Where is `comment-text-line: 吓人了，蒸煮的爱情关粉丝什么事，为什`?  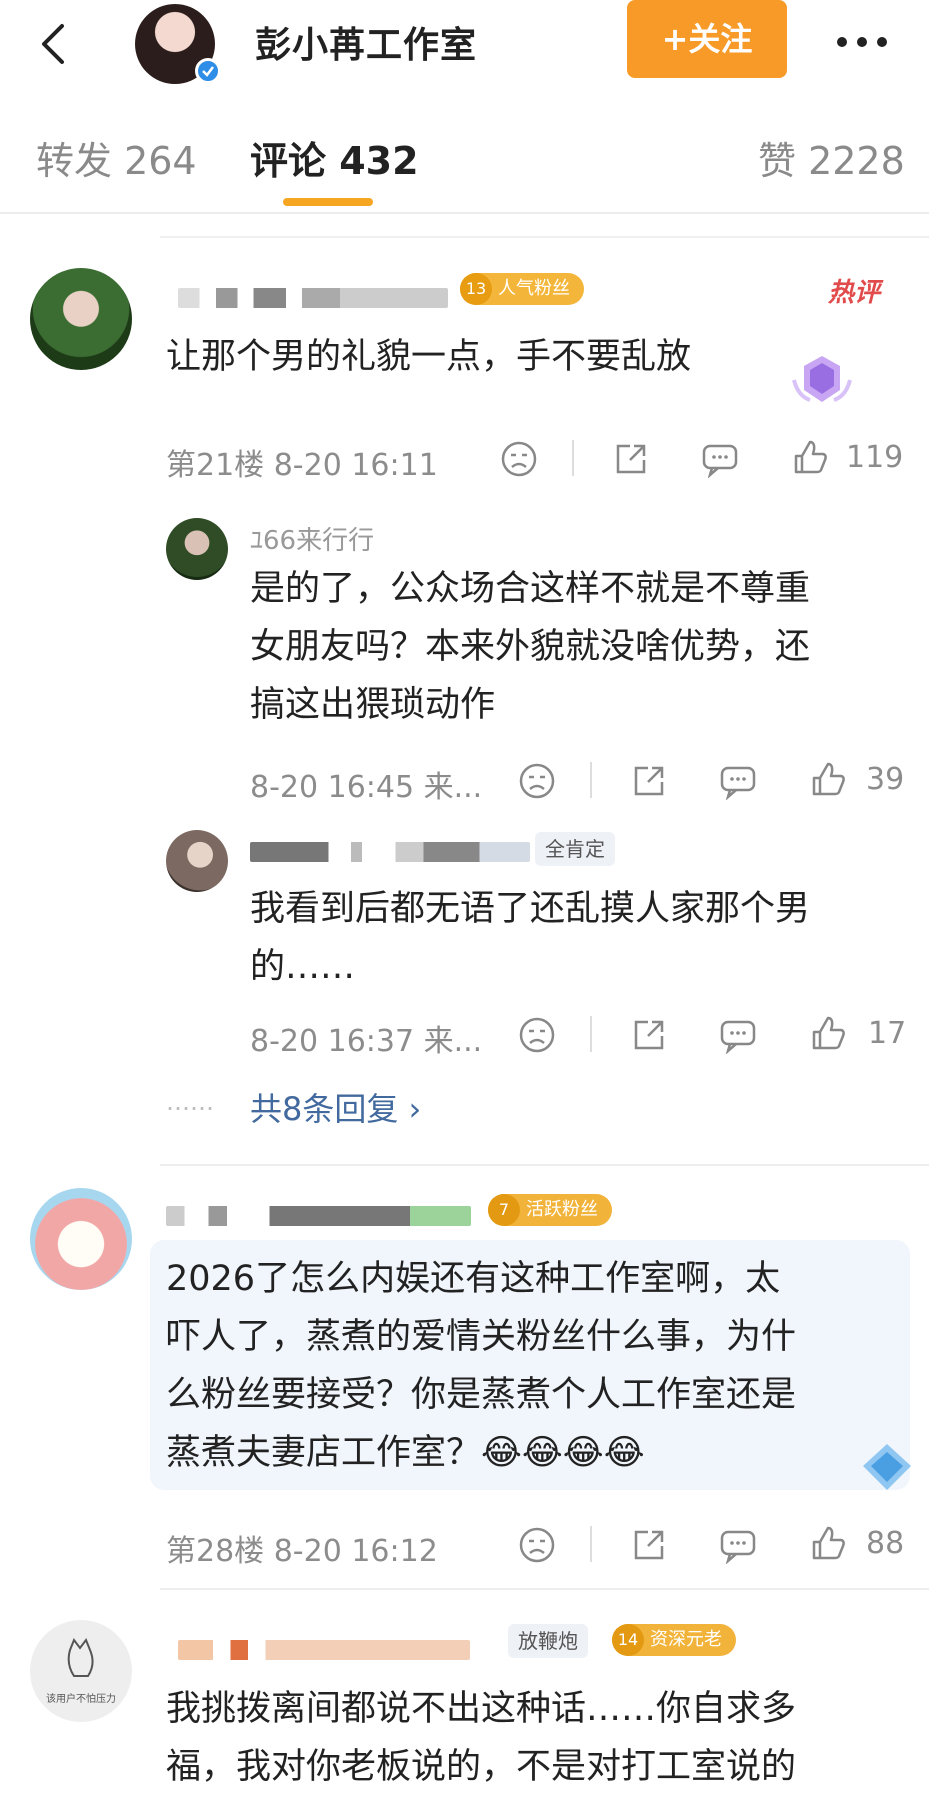 comment-text-line: 吓人了，蒸煮的爱情关粉丝什么事，为什 is located at coordinates (481, 1337).